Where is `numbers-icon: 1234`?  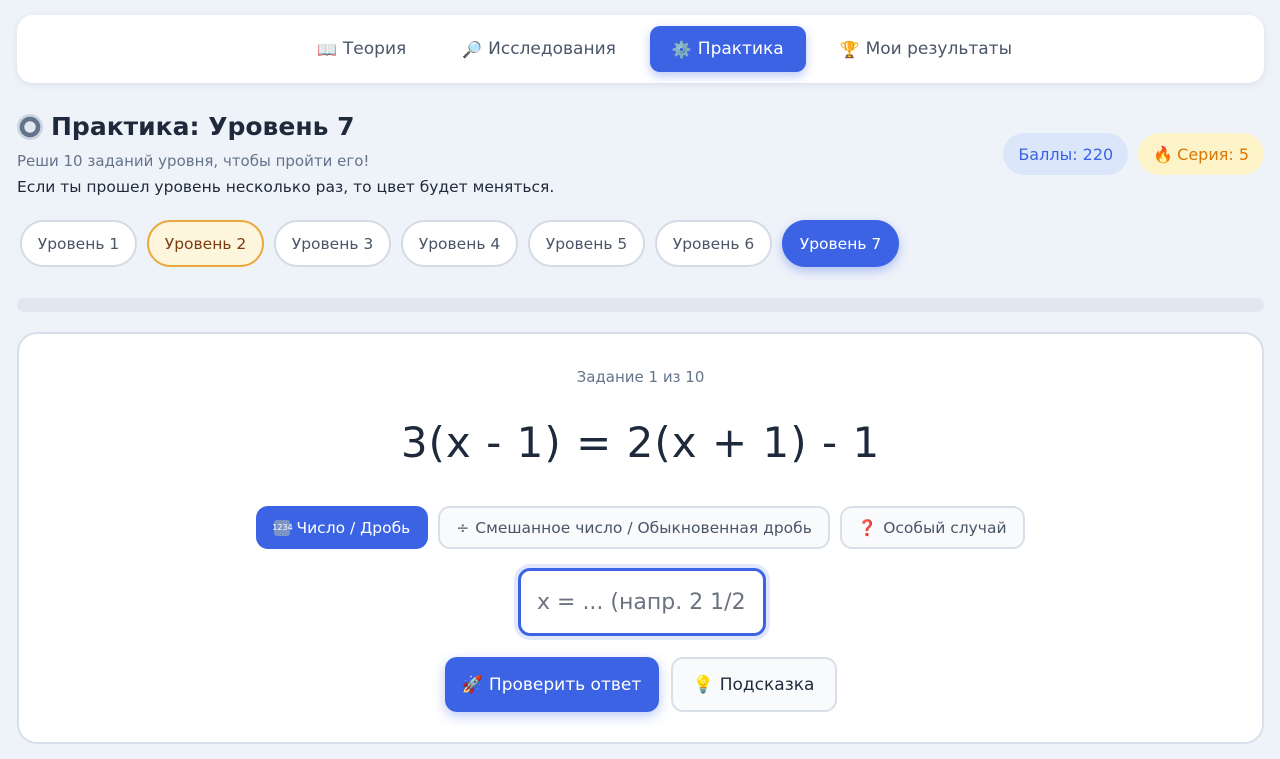 numbers-icon: 1234 is located at coordinates (282, 527).